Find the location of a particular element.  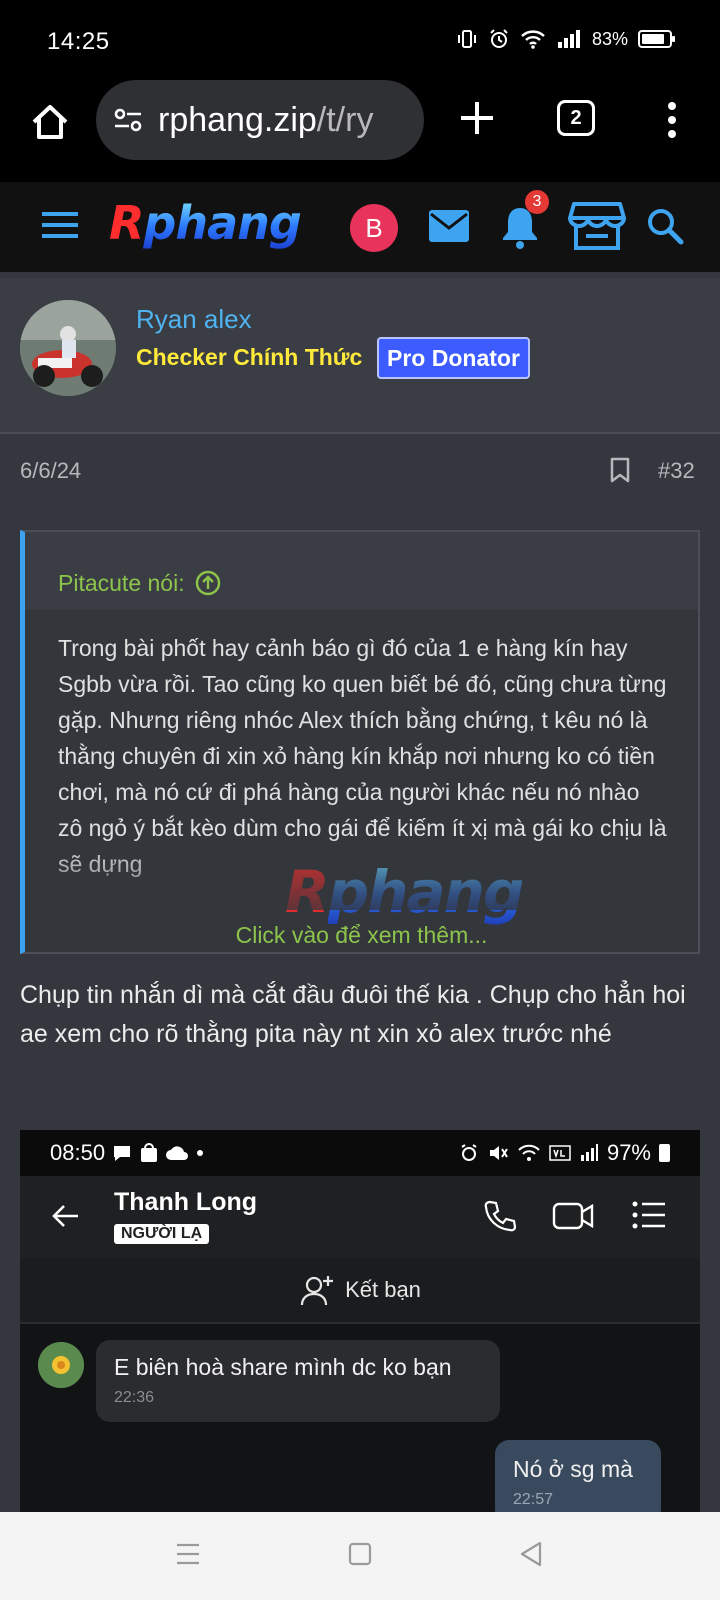

site-logo: Rphang is located at coordinates (205, 223).